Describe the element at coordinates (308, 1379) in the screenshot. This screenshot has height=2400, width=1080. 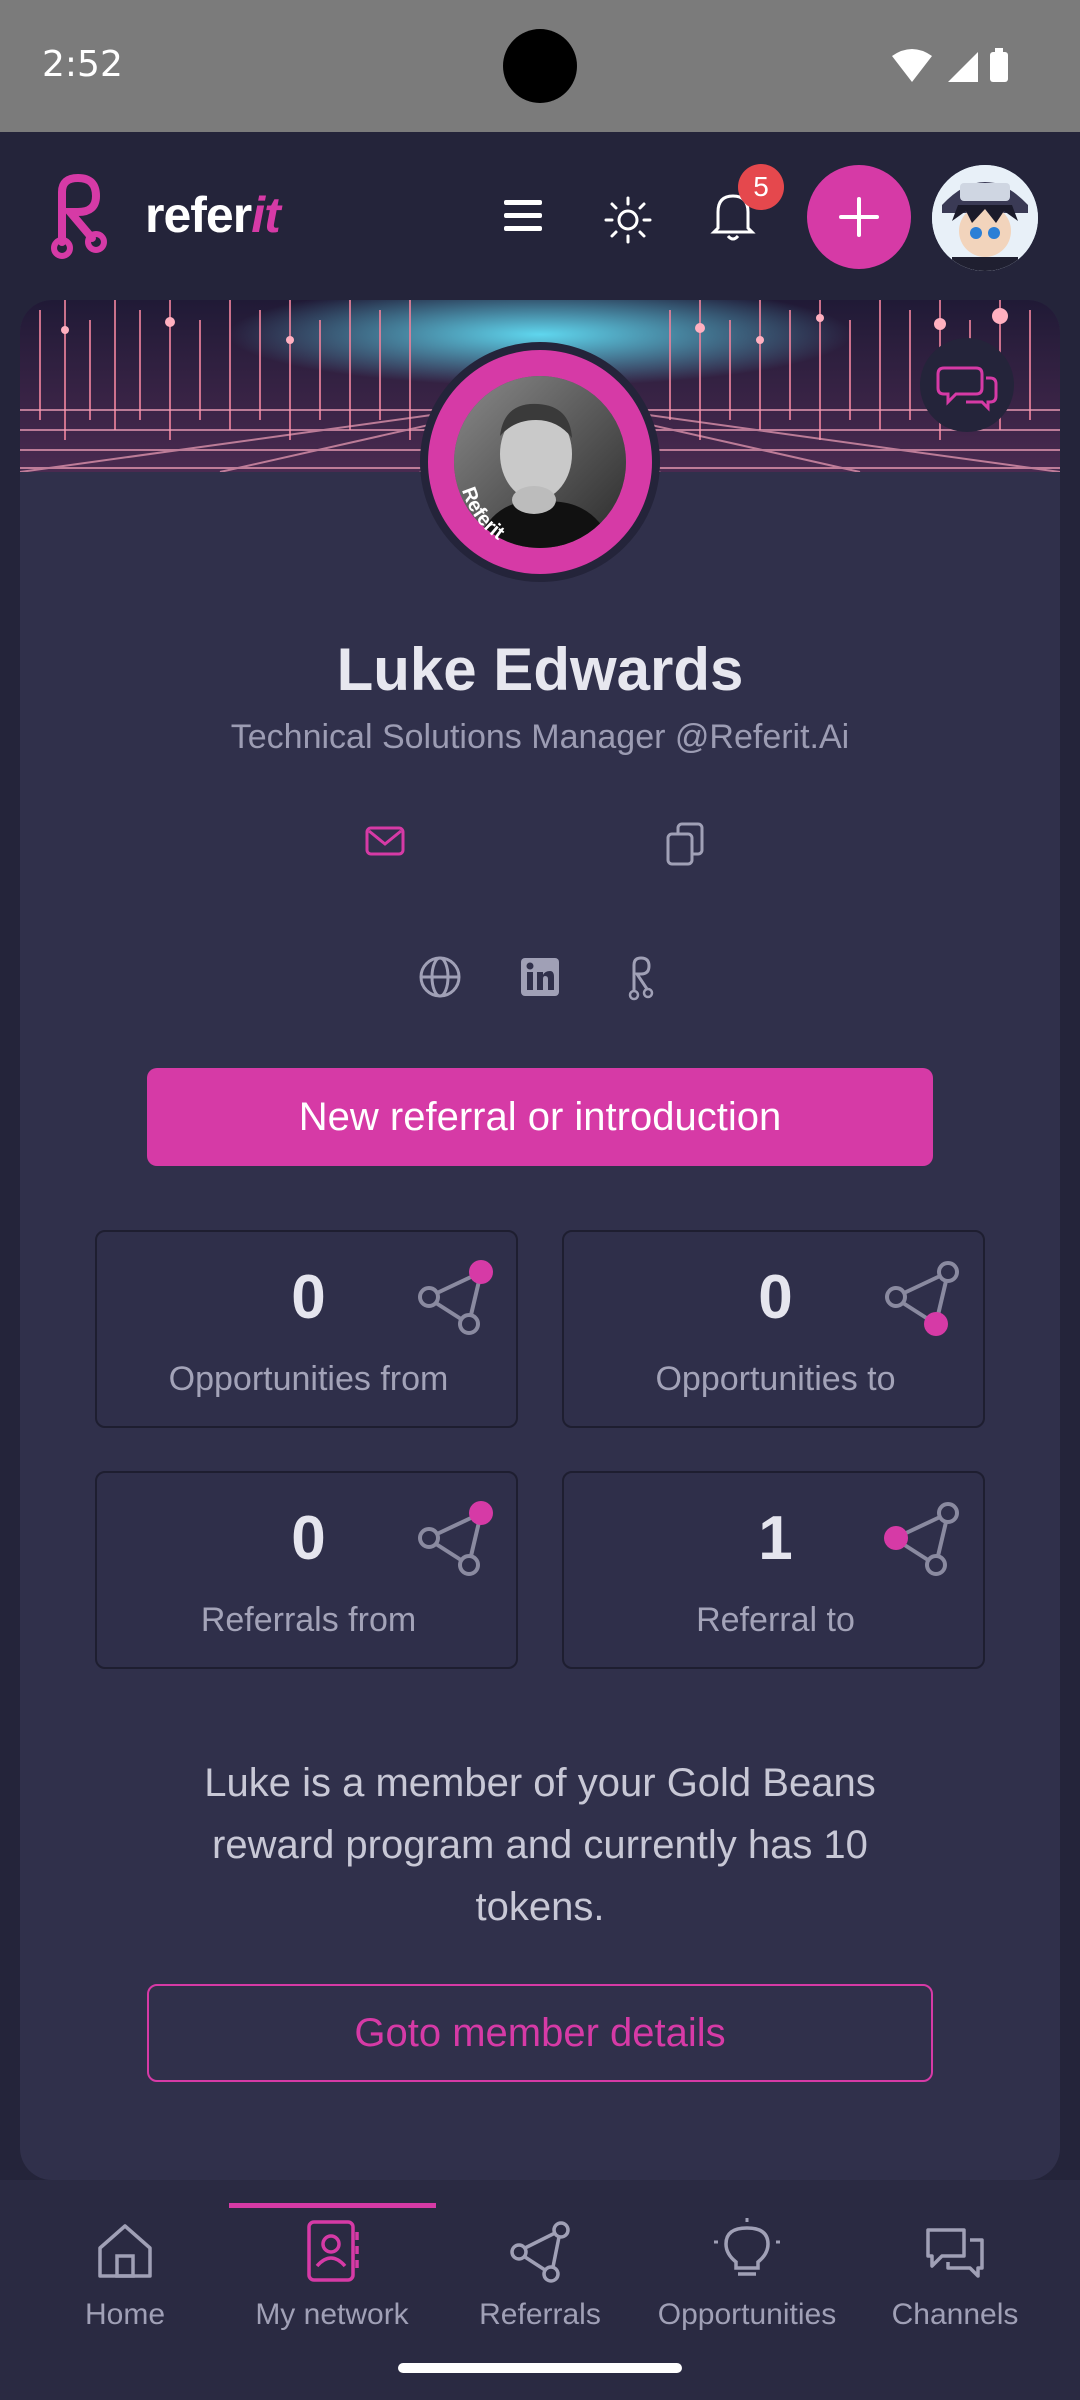
I see `stat-label: Opportunities from` at that location.